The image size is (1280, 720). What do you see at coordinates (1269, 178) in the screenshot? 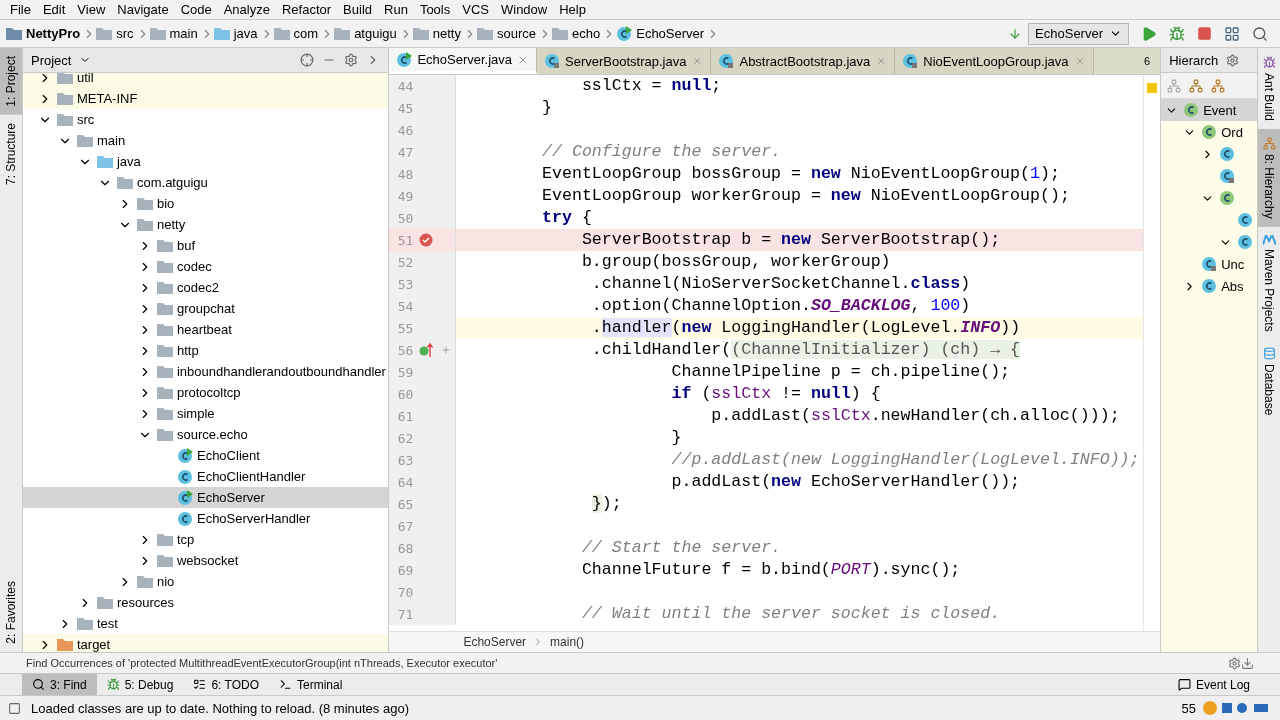
I see `tool-window-tab: 8: Hierarchy` at bounding box center [1269, 178].